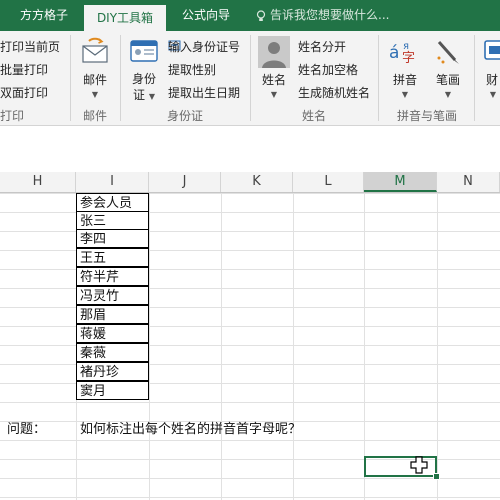 Image resolution: width=500 pixels, height=500 pixels. What do you see at coordinates (274, 52) in the screenshot?
I see `person-icon` at bounding box center [274, 52].